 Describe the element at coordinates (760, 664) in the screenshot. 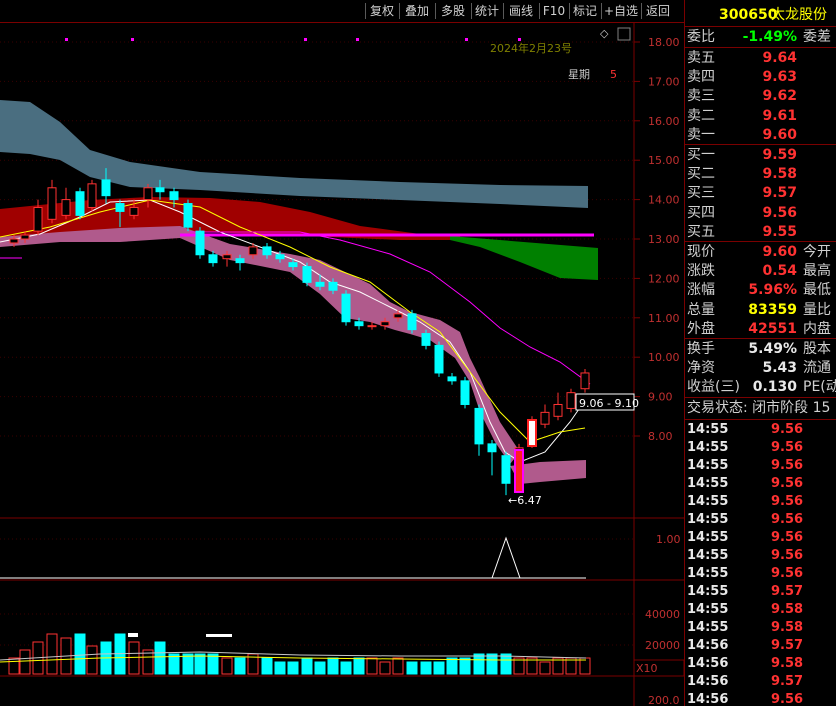

I see `tick-row: 14:56 9.58` at that location.